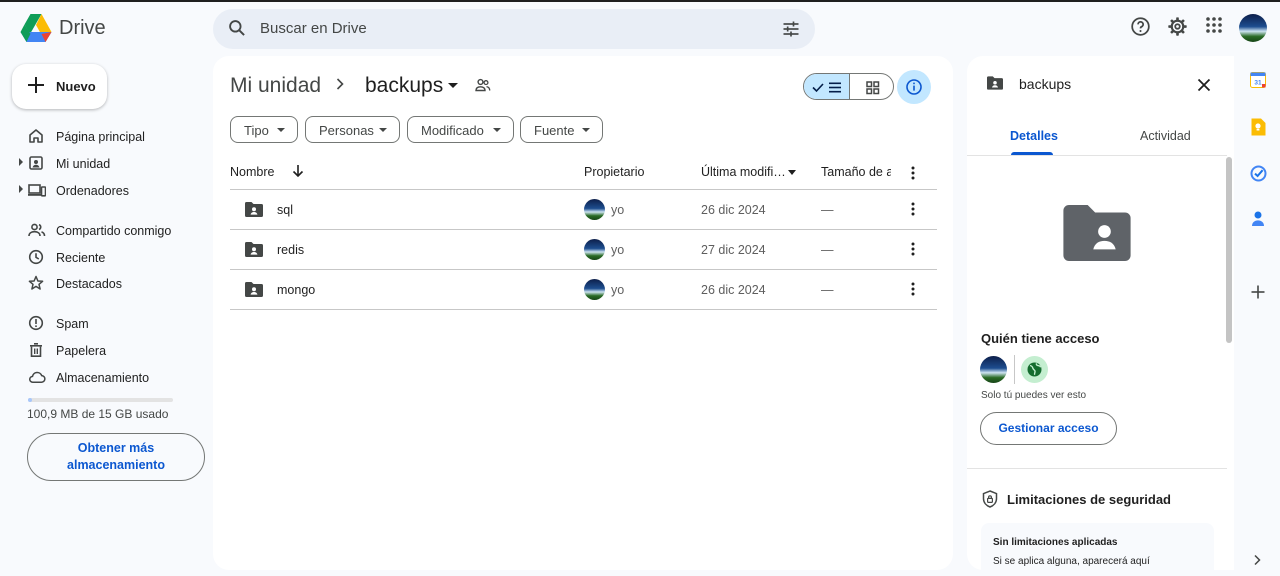 The width and height of the screenshot is (1280, 576). I want to click on sidebar-item-computers: Ordenadores, so click(102, 190).